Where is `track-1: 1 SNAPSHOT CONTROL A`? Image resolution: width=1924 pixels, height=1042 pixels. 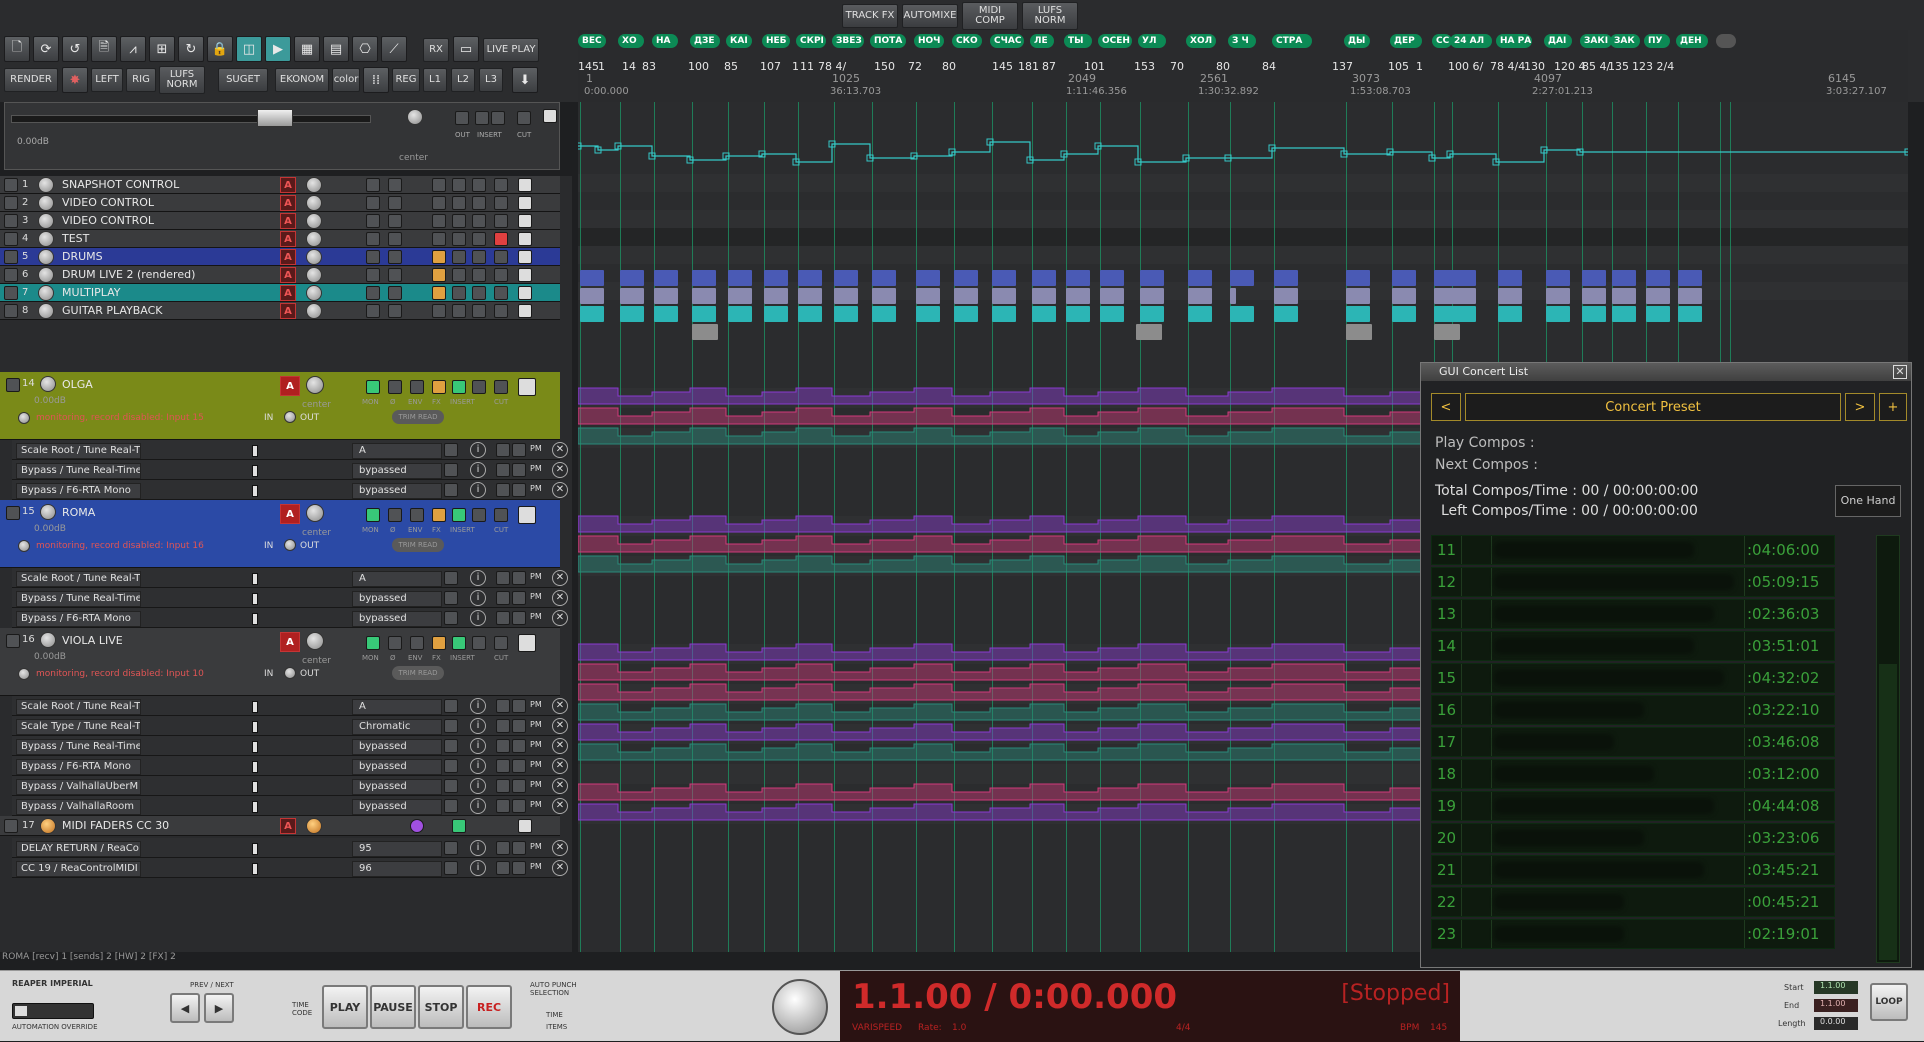
track-1: 1 SNAPSHOT CONTROL A is located at coordinates (280, 185).